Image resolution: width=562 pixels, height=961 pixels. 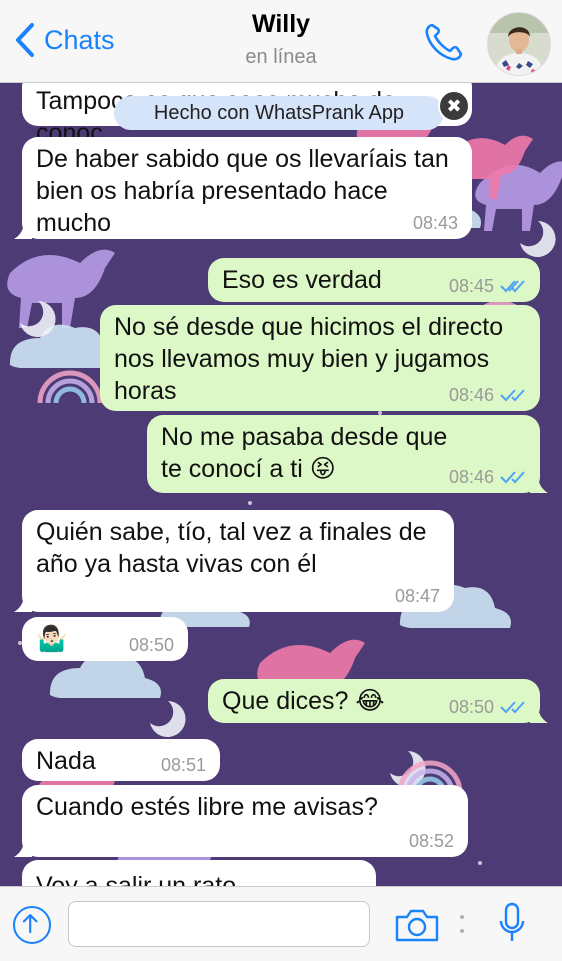 I want to click on separator-dots, so click(x=462, y=924).